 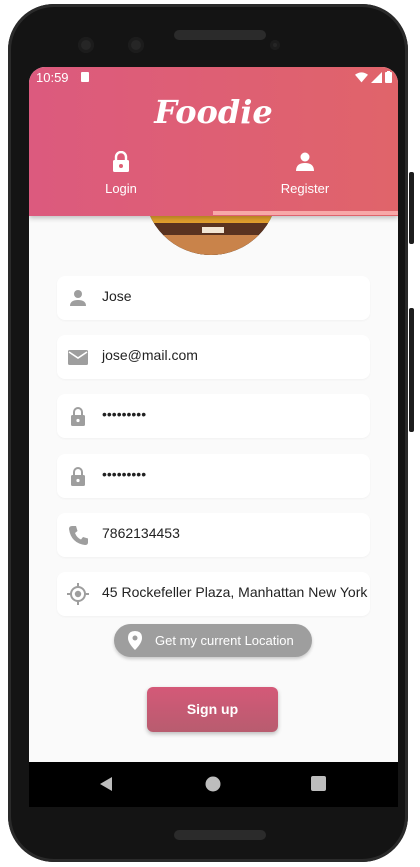 I want to click on volume-button, so click(x=411, y=370).